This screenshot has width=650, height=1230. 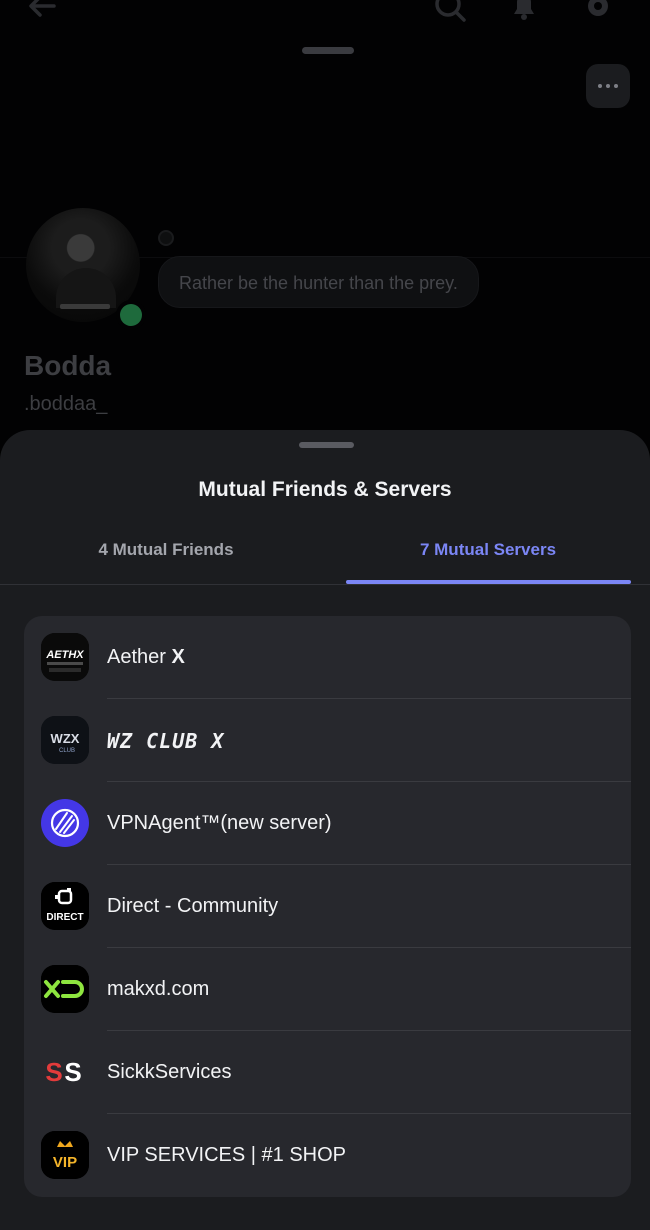 I want to click on wzx-logo-graphic: WZX CLUB, so click(x=65, y=740).